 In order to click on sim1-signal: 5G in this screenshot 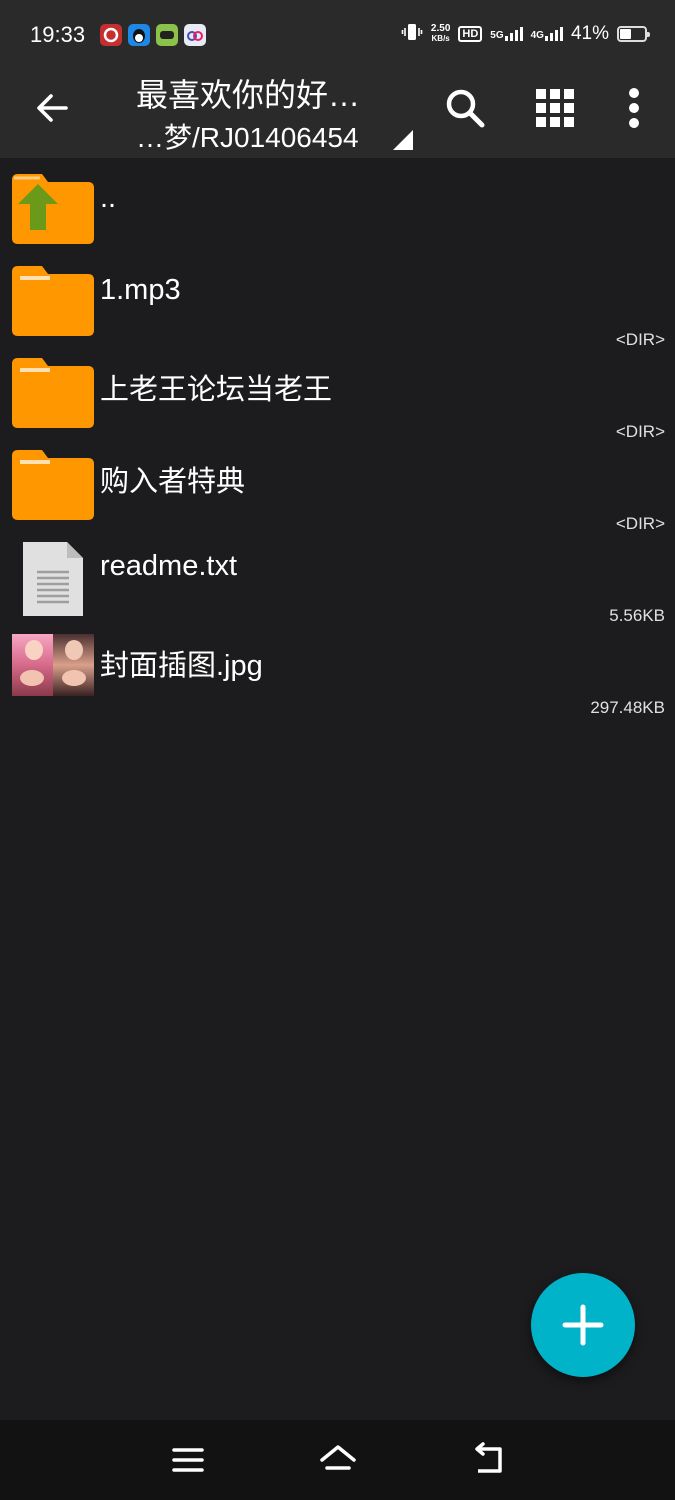, I will do `click(506, 34)`.